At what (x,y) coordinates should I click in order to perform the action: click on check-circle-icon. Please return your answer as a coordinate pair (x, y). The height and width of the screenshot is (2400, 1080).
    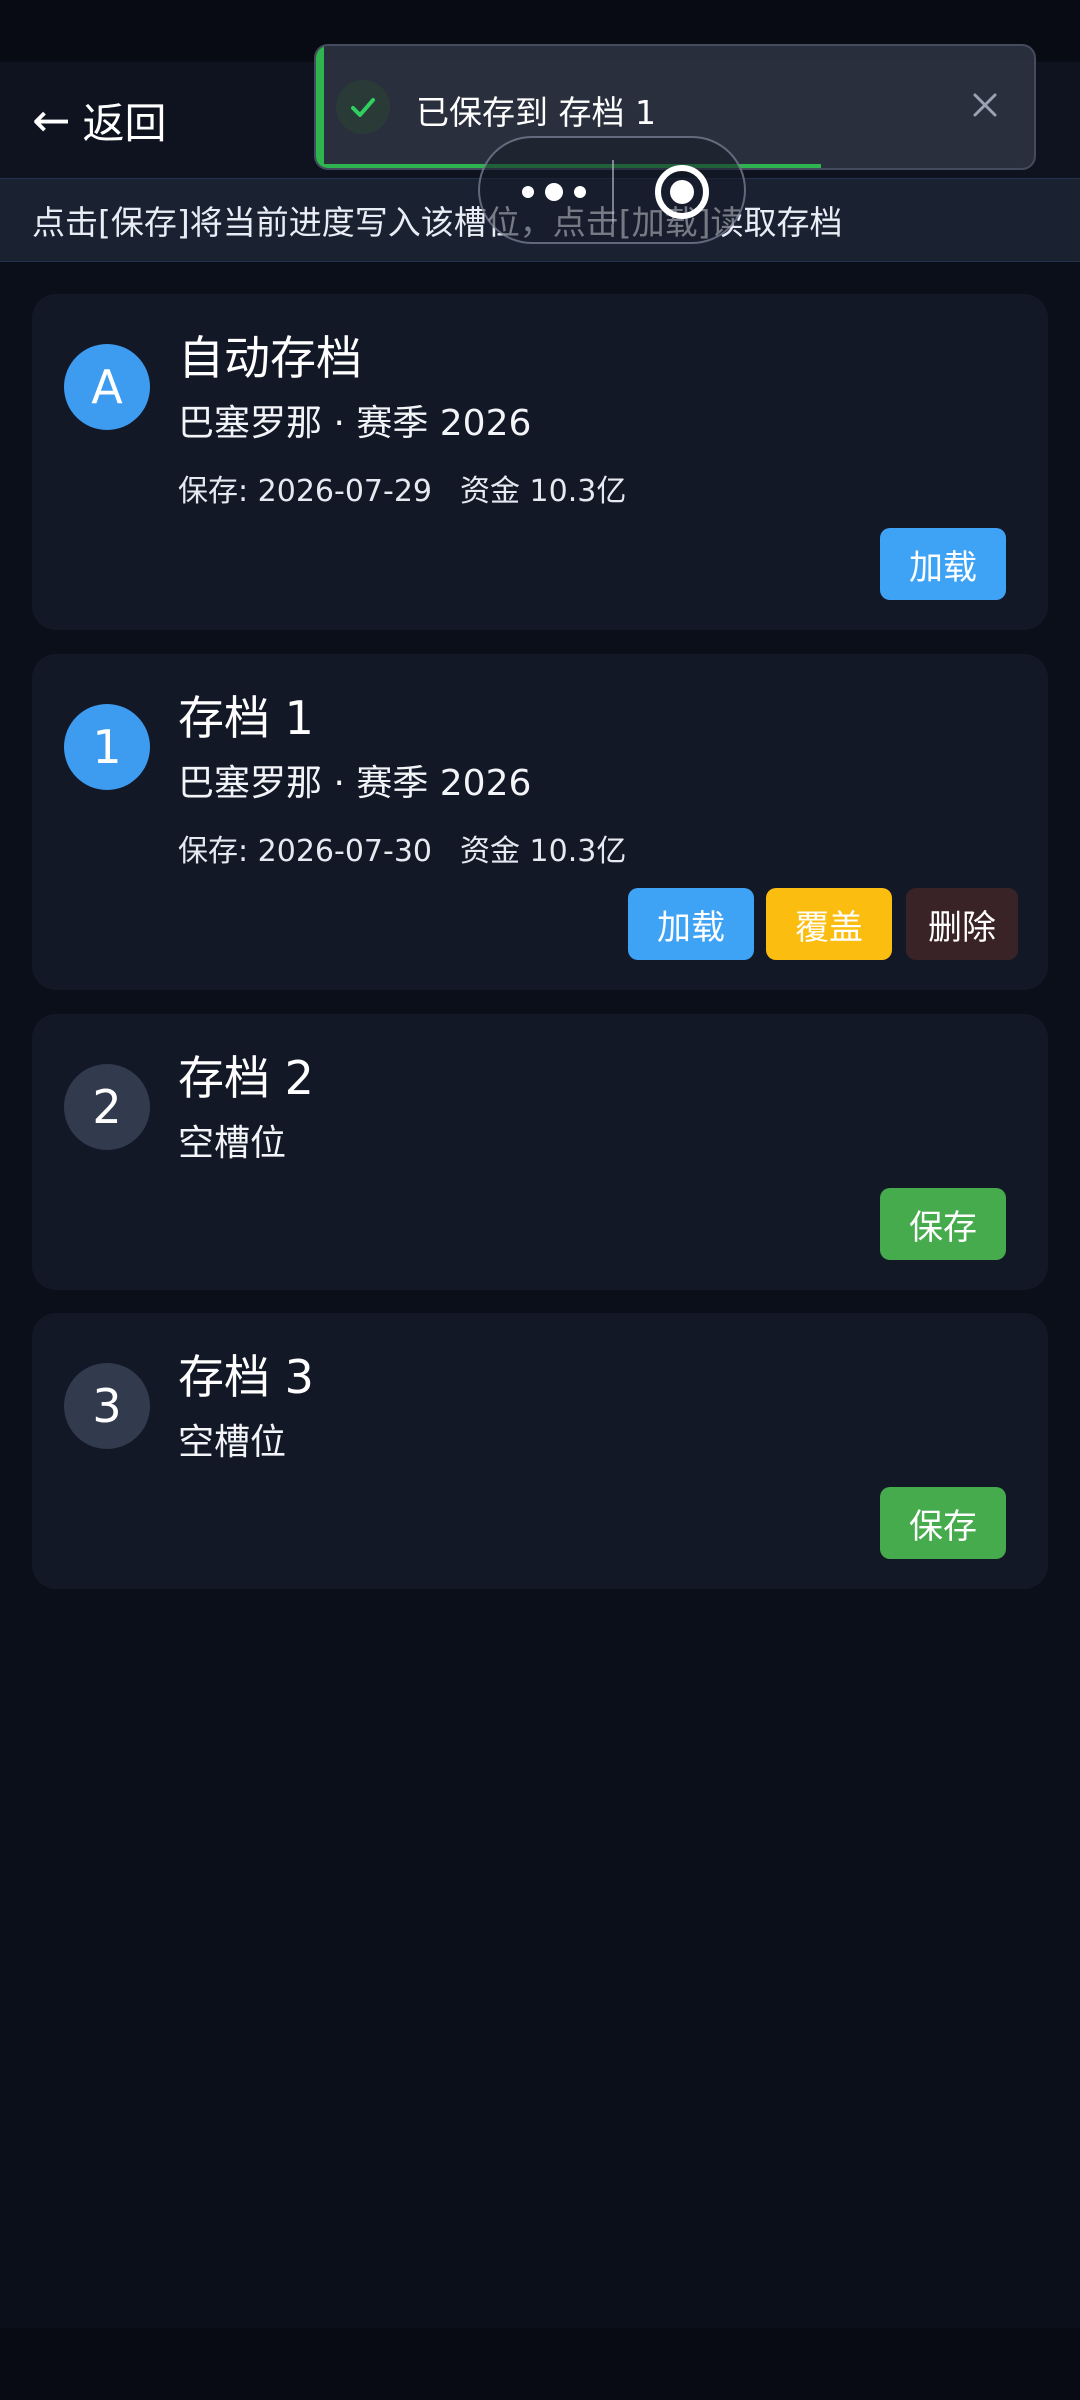
    Looking at the image, I should click on (363, 107).